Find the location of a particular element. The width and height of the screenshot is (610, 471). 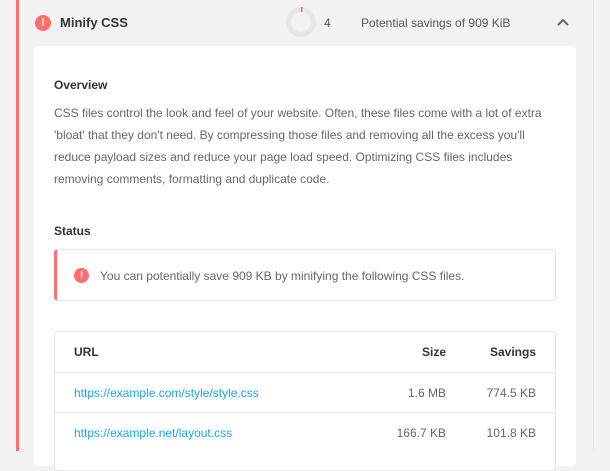

column-header-size: Size is located at coordinates (433, 352).